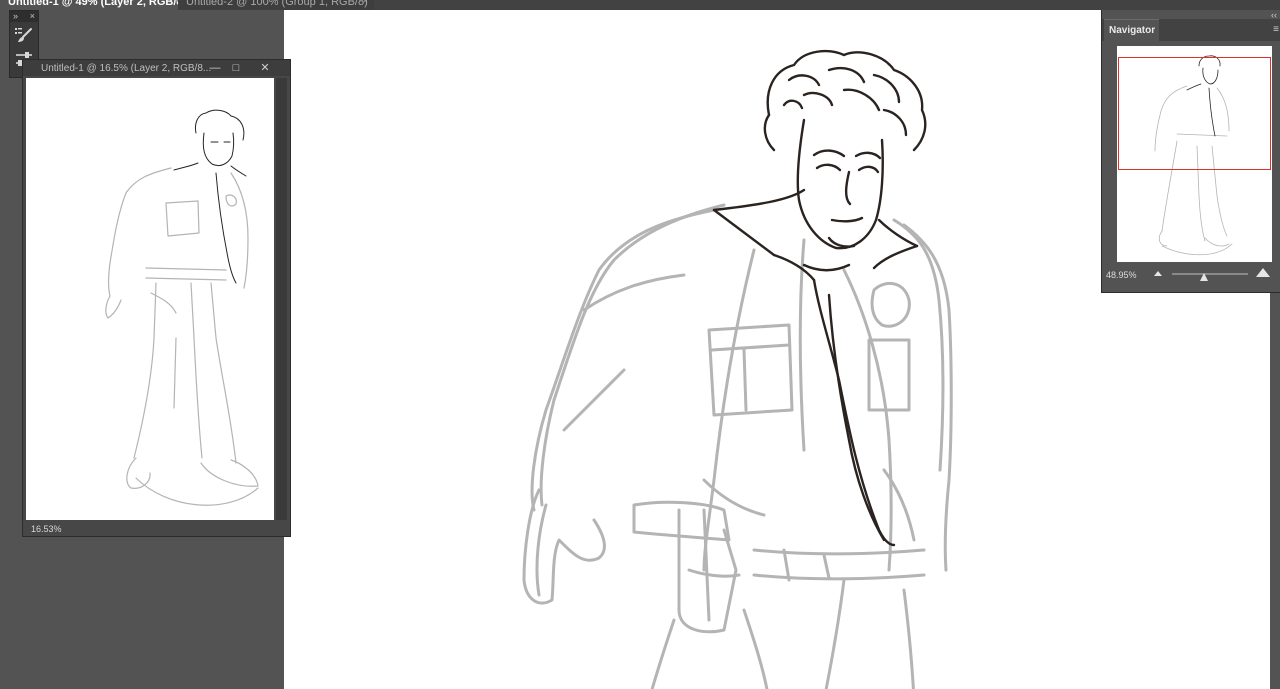  Describe the element at coordinates (1194, 113) in the screenshot. I see `view-rectangle` at that location.